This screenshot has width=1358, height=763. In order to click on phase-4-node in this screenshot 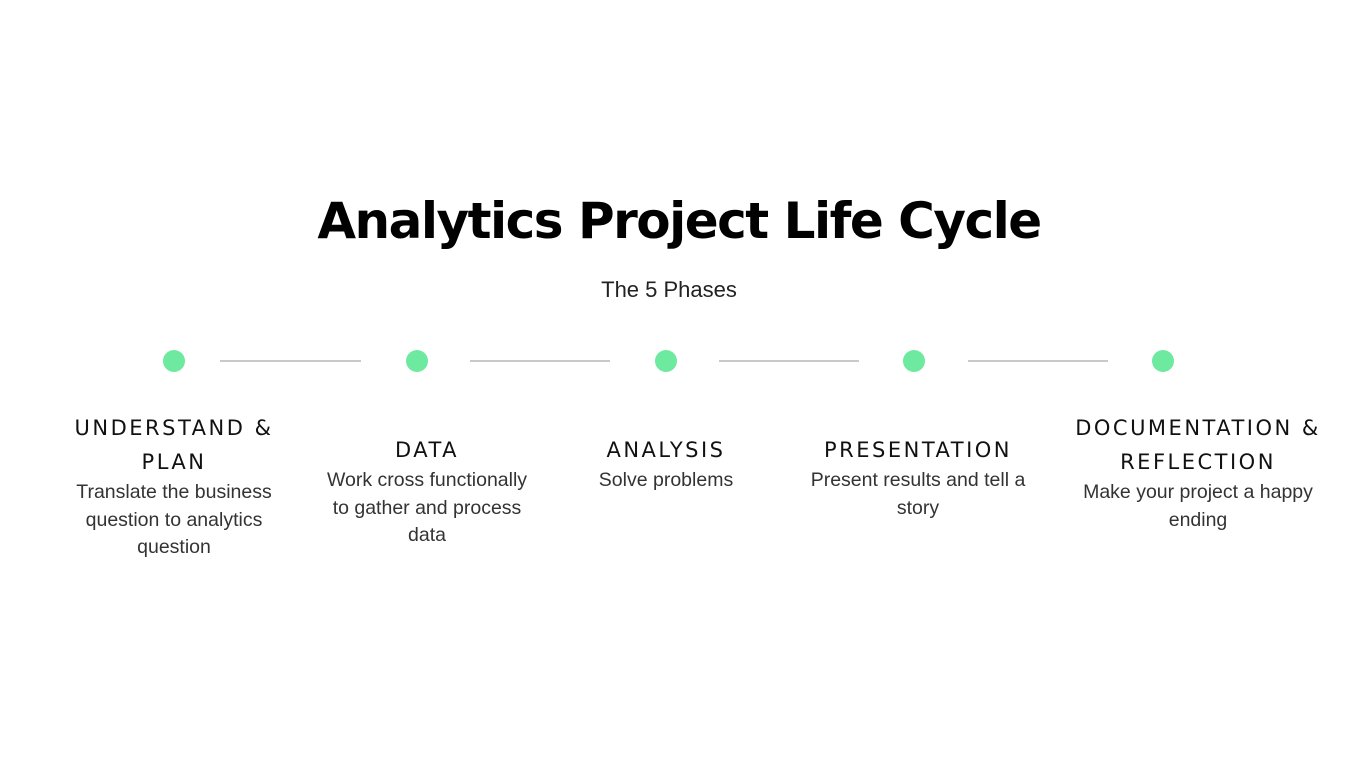, I will do `click(914, 361)`.